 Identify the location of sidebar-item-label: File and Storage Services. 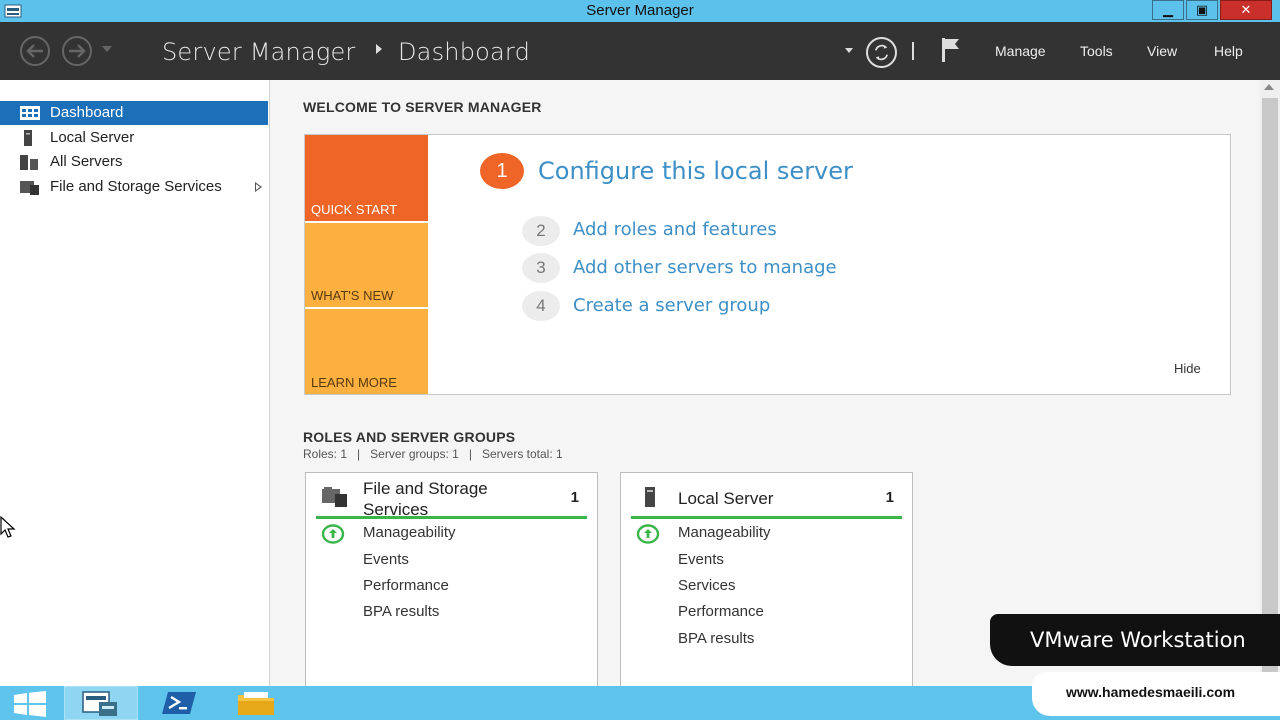
(136, 186).